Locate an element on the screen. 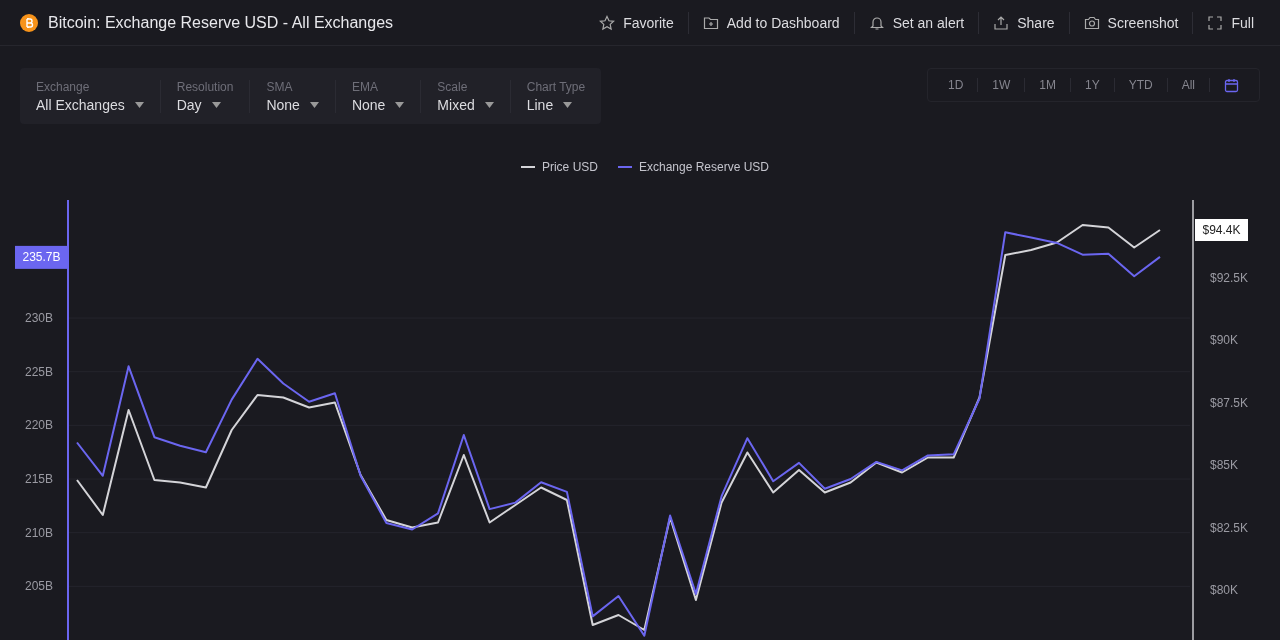  filter-label: Exchange is located at coordinates (63, 86).